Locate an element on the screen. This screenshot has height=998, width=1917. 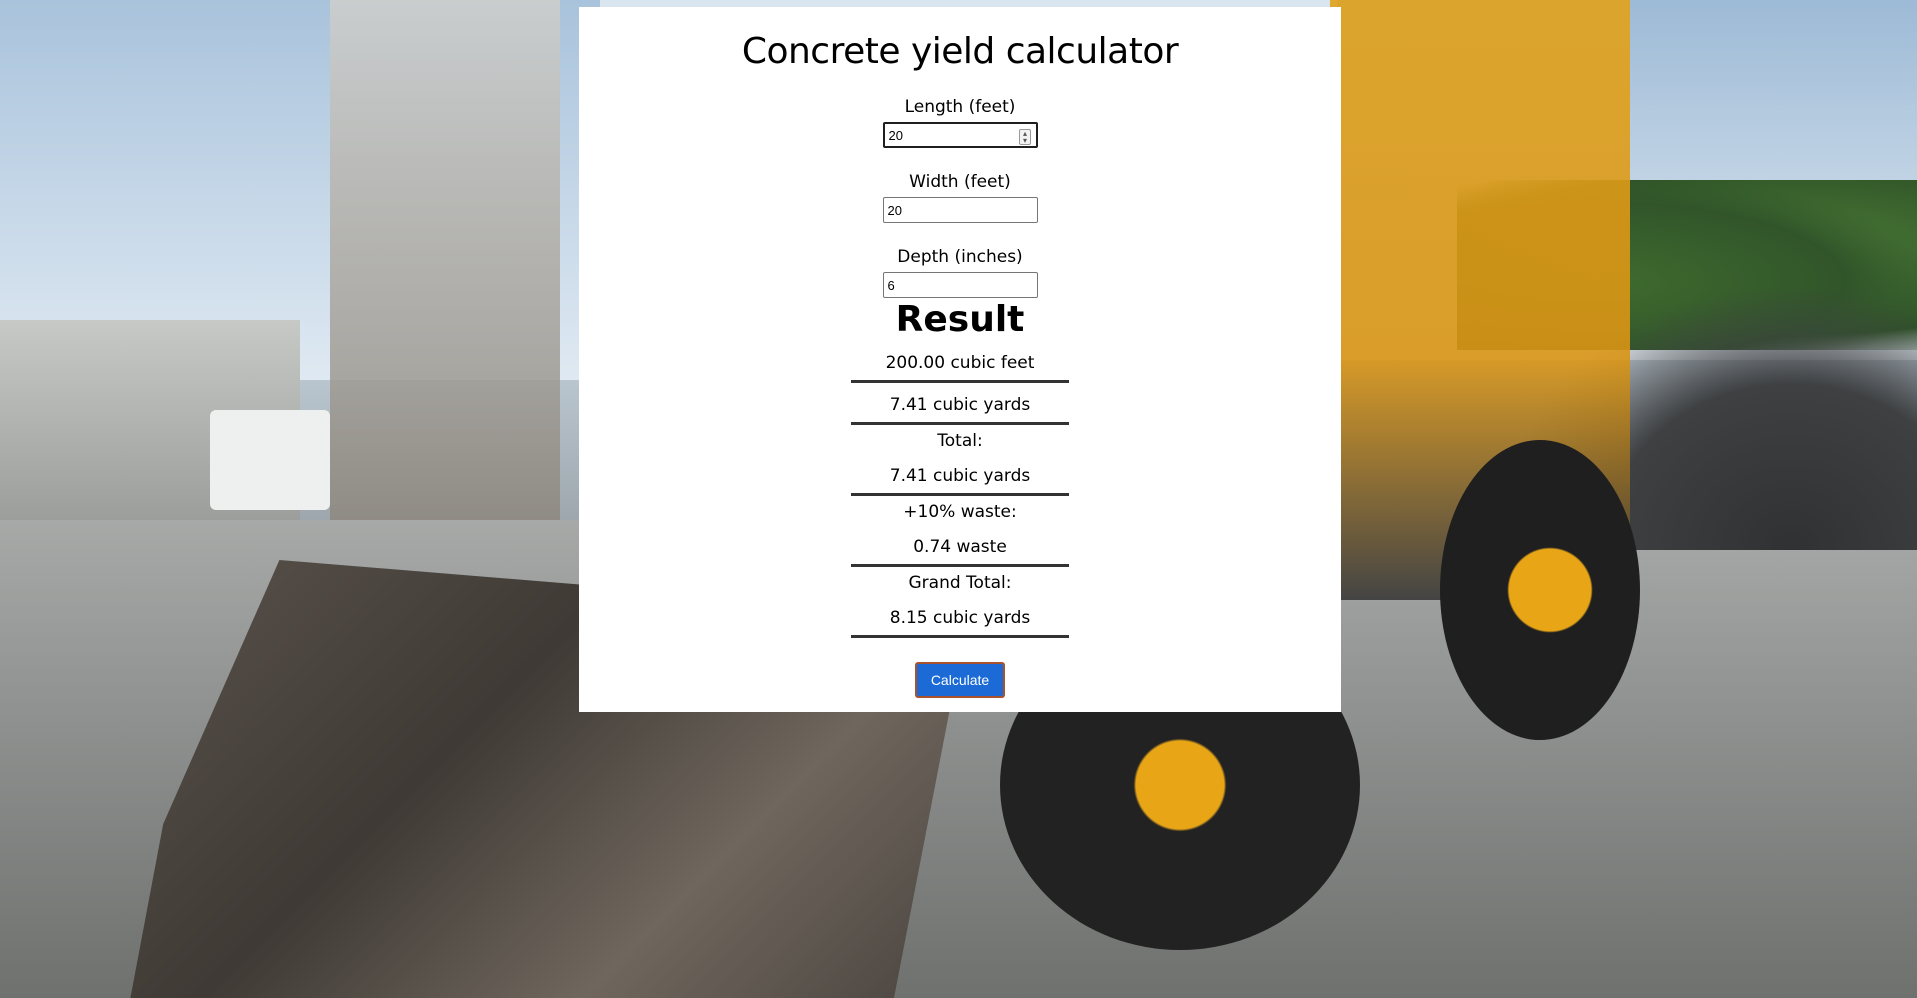
spinner-icon: ▴ ▾ is located at coordinates (1025, 137).